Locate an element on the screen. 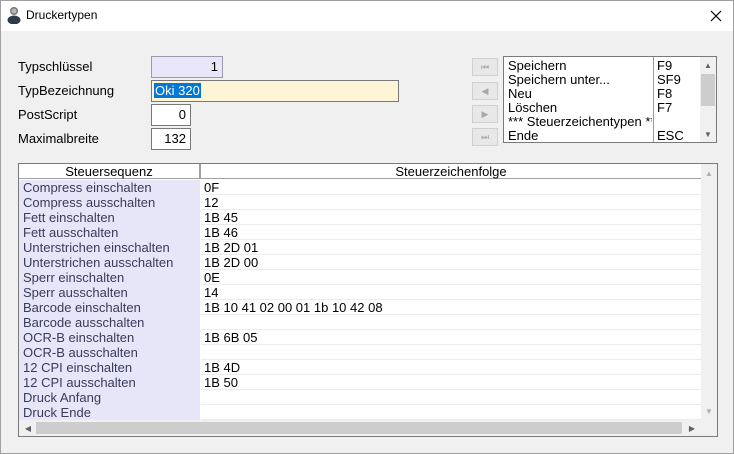 This screenshot has width=734, height=454. triangle-left-icon: ◀ is located at coordinates (485, 90).